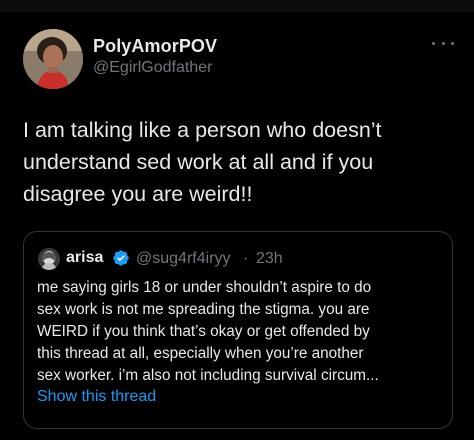 This screenshot has width=474, height=440. Describe the element at coordinates (85, 257) in the screenshot. I see `quoted-author-name: arisa` at that location.